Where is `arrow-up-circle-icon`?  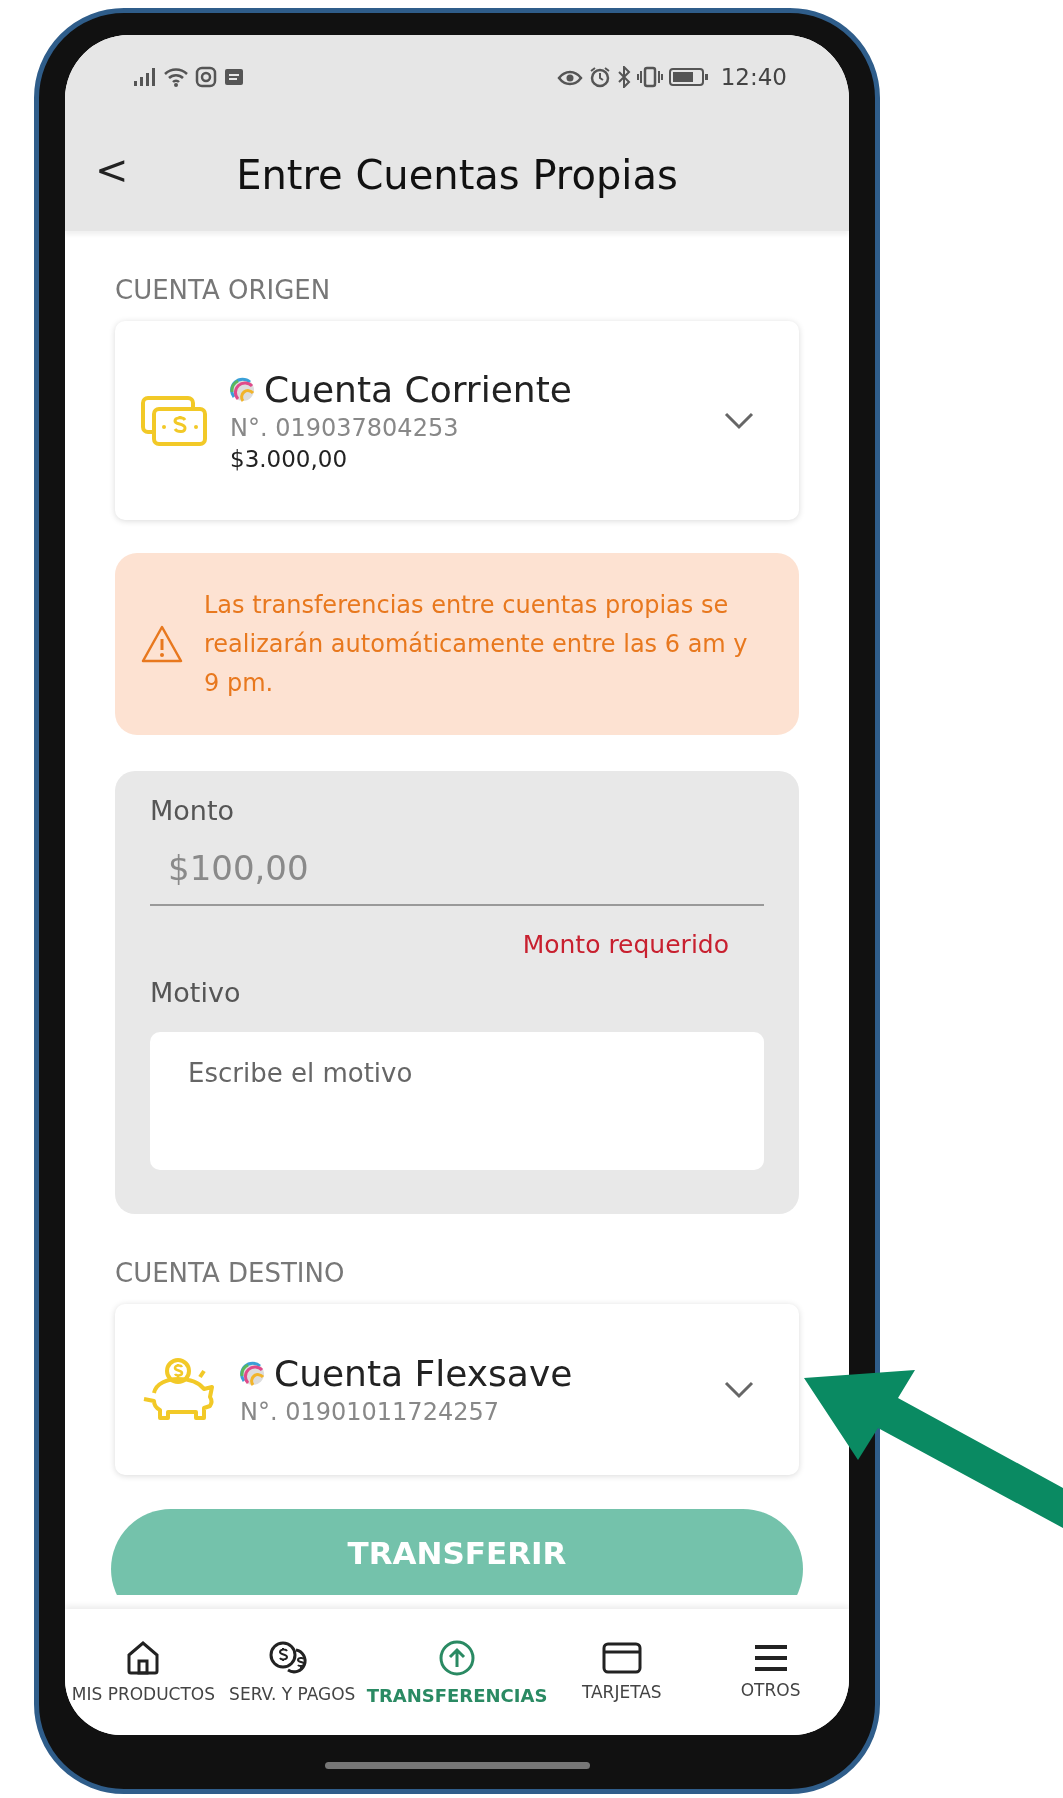
arrow-up-circle-icon is located at coordinates (457, 1657).